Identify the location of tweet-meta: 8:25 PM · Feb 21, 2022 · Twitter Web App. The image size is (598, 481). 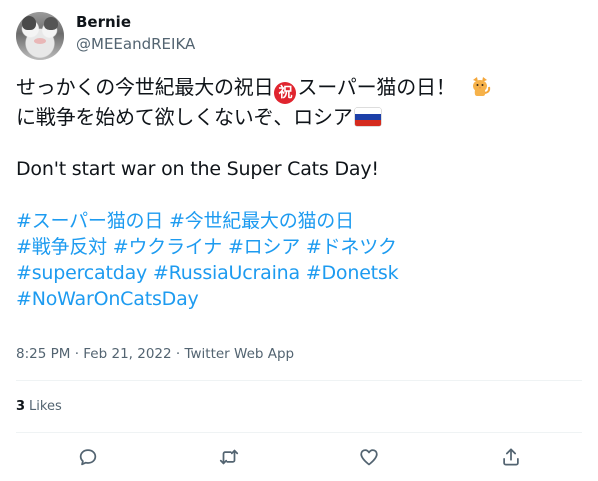
(155, 354).